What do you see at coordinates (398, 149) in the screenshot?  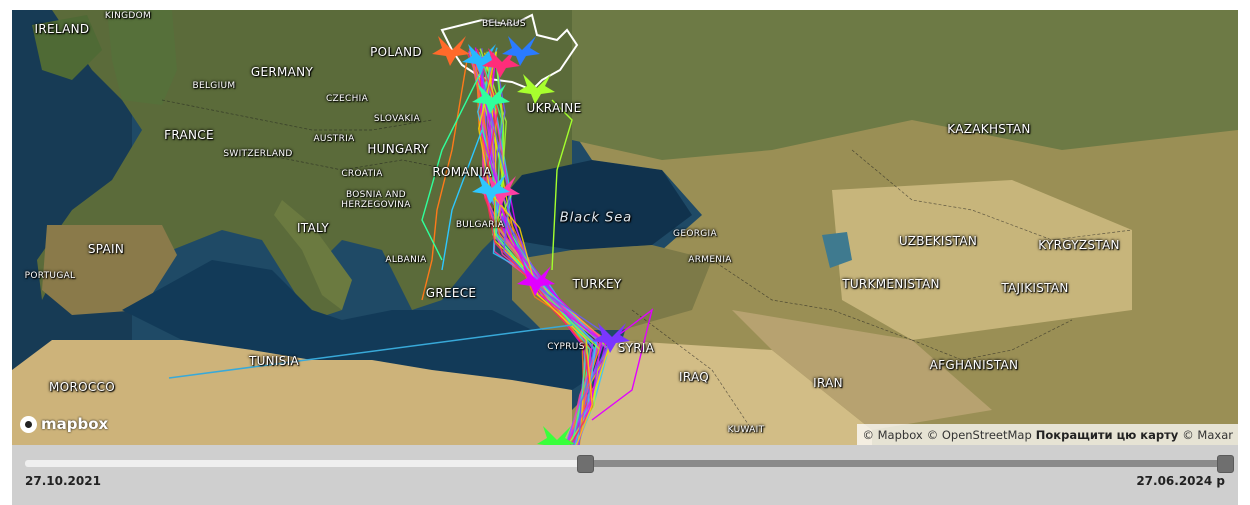 I see `label-hungary: HUNGARY` at bounding box center [398, 149].